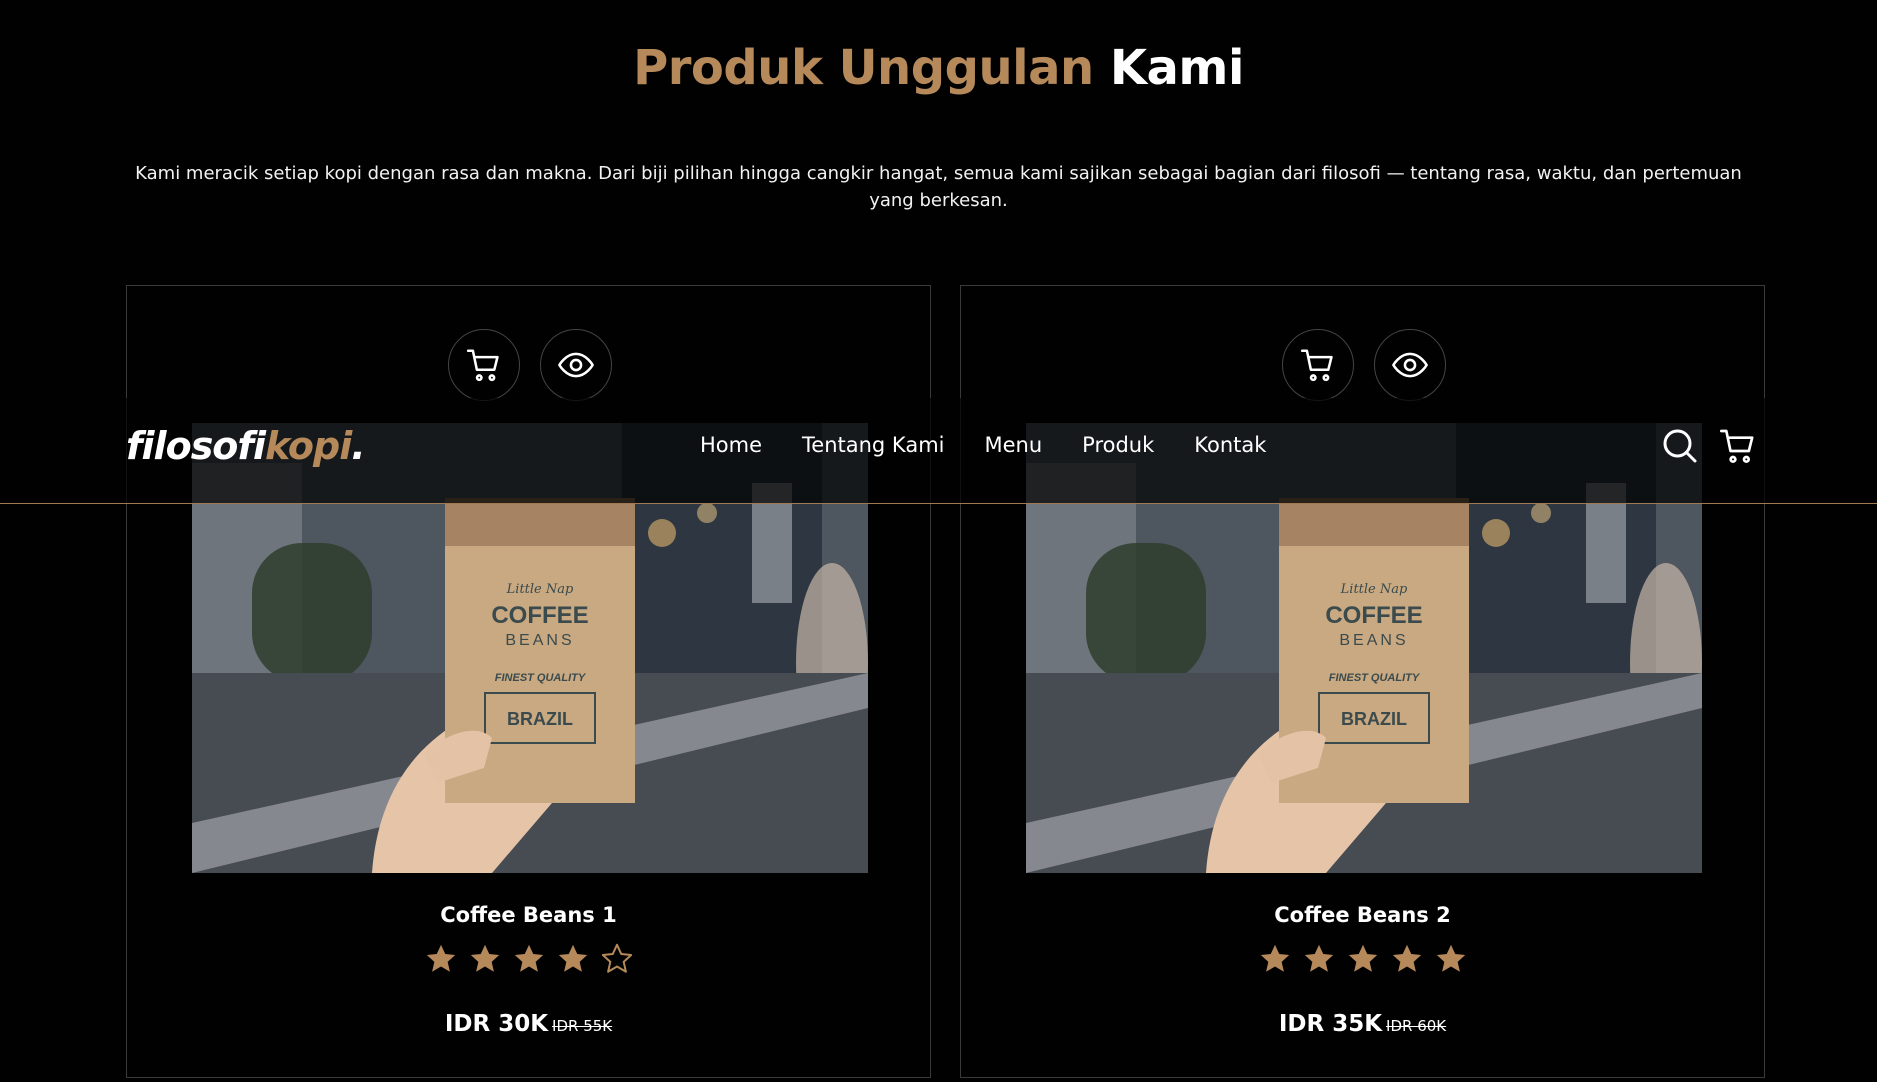  I want to click on product-price: IDR 30K IDR 55K, so click(528, 1024).